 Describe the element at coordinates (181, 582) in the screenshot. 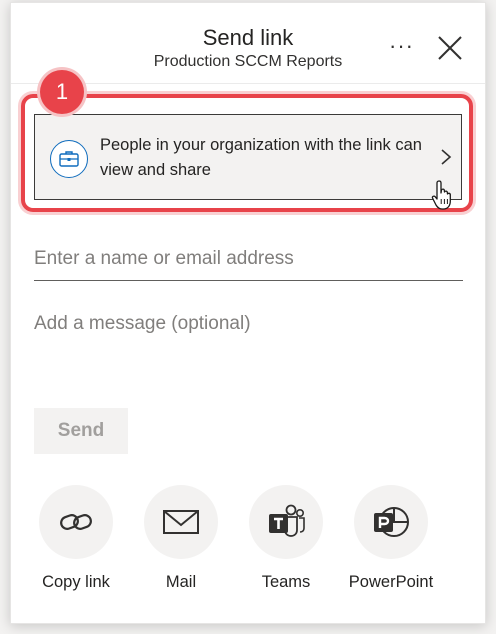

I see `mail-label: Mail` at that location.